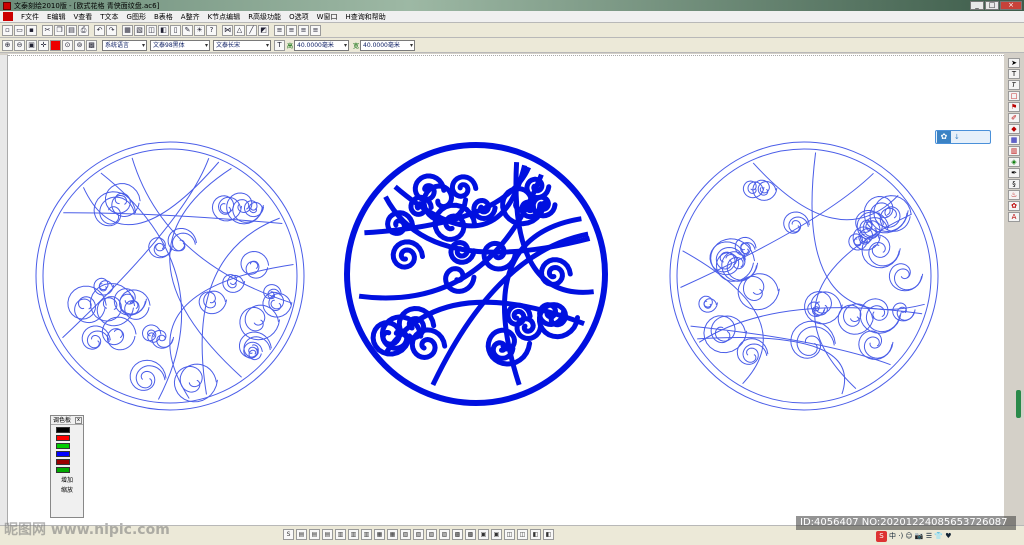 This screenshot has width=1024, height=545. What do you see at coordinates (279, 30) in the screenshot?
I see `align-left-icon: ≡` at bounding box center [279, 30].